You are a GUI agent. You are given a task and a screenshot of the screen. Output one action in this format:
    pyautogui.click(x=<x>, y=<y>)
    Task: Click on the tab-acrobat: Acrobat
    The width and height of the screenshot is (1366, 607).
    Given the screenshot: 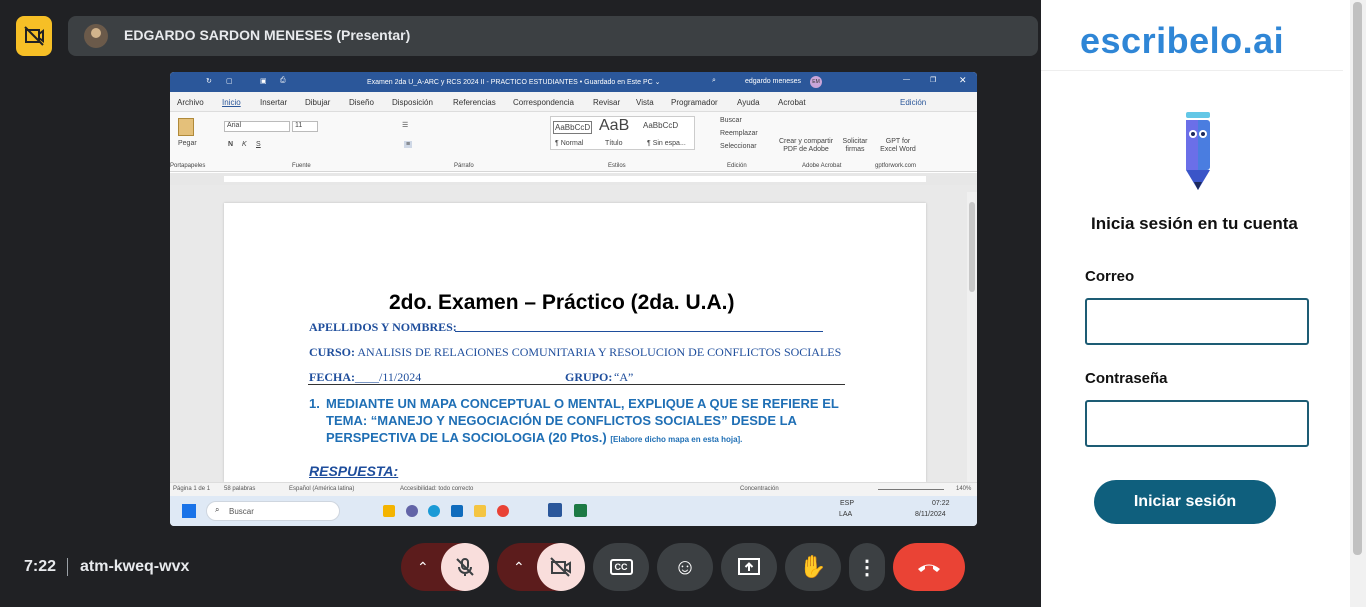 What is the action you would take?
    pyautogui.click(x=792, y=102)
    